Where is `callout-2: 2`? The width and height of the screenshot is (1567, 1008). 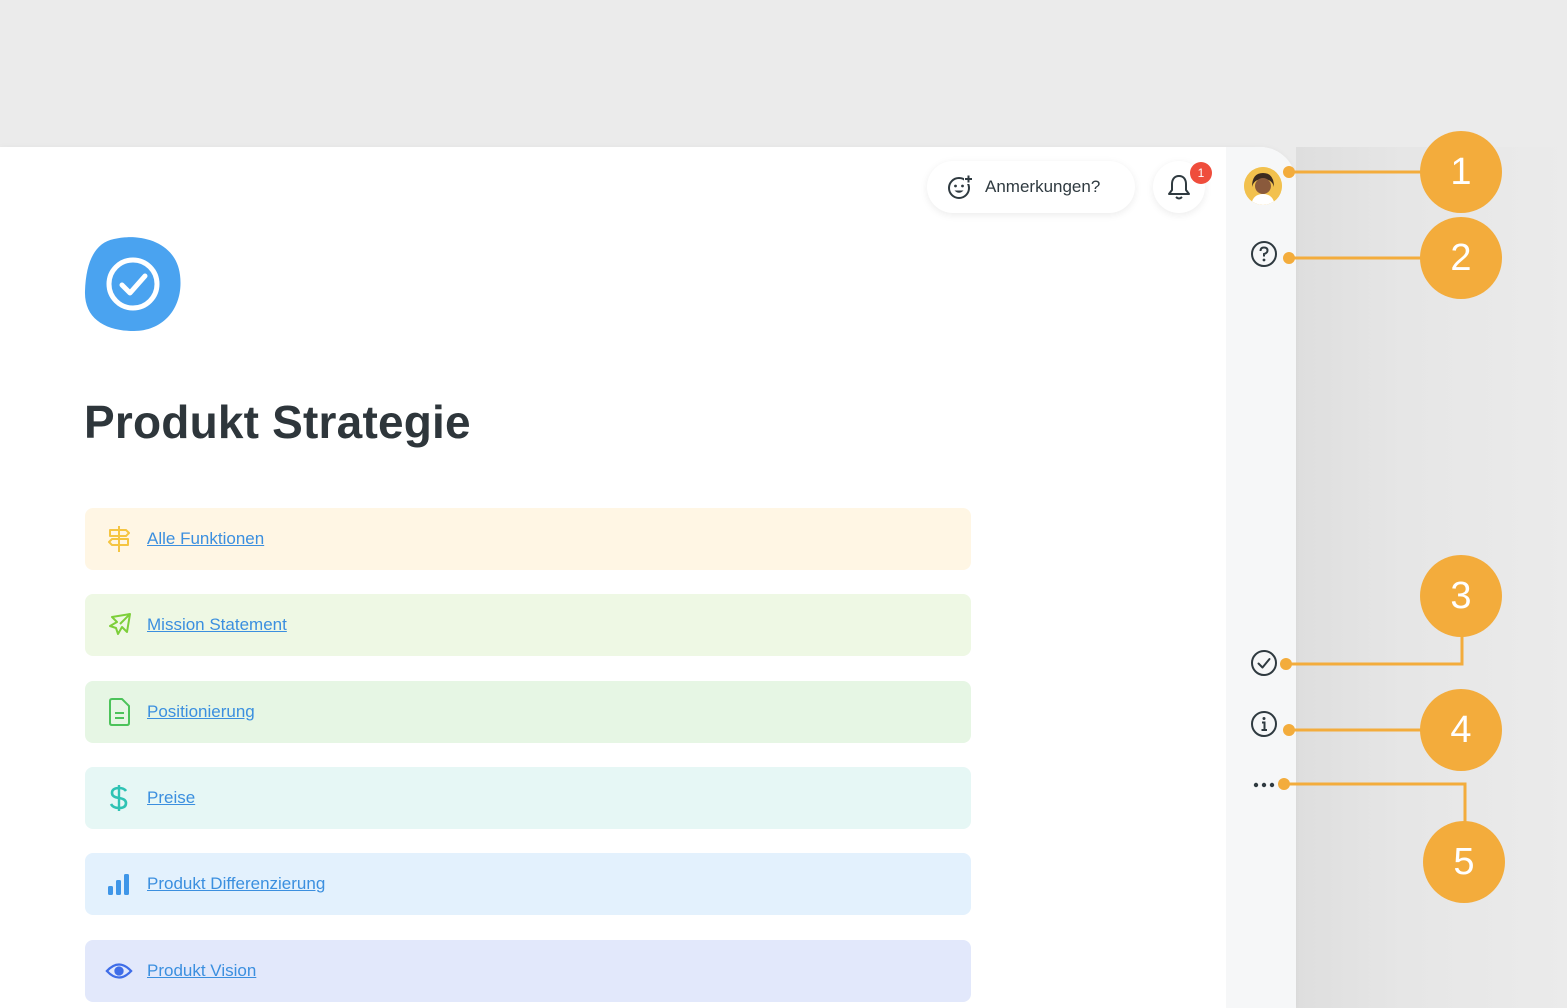 callout-2: 2 is located at coordinates (1461, 258).